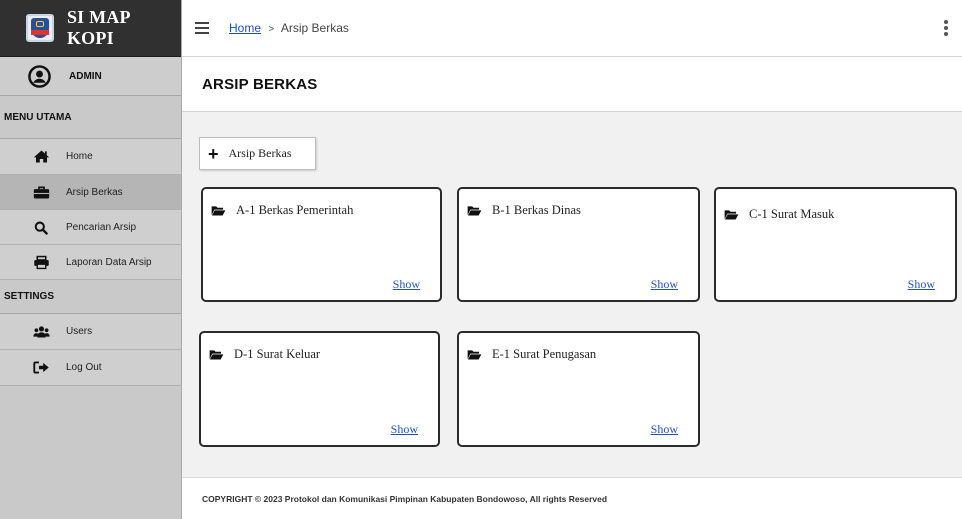 This screenshot has width=962, height=519. Describe the element at coordinates (84, 367) in the screenshot. I see `sidebar-item-label: Log Out` at that location.